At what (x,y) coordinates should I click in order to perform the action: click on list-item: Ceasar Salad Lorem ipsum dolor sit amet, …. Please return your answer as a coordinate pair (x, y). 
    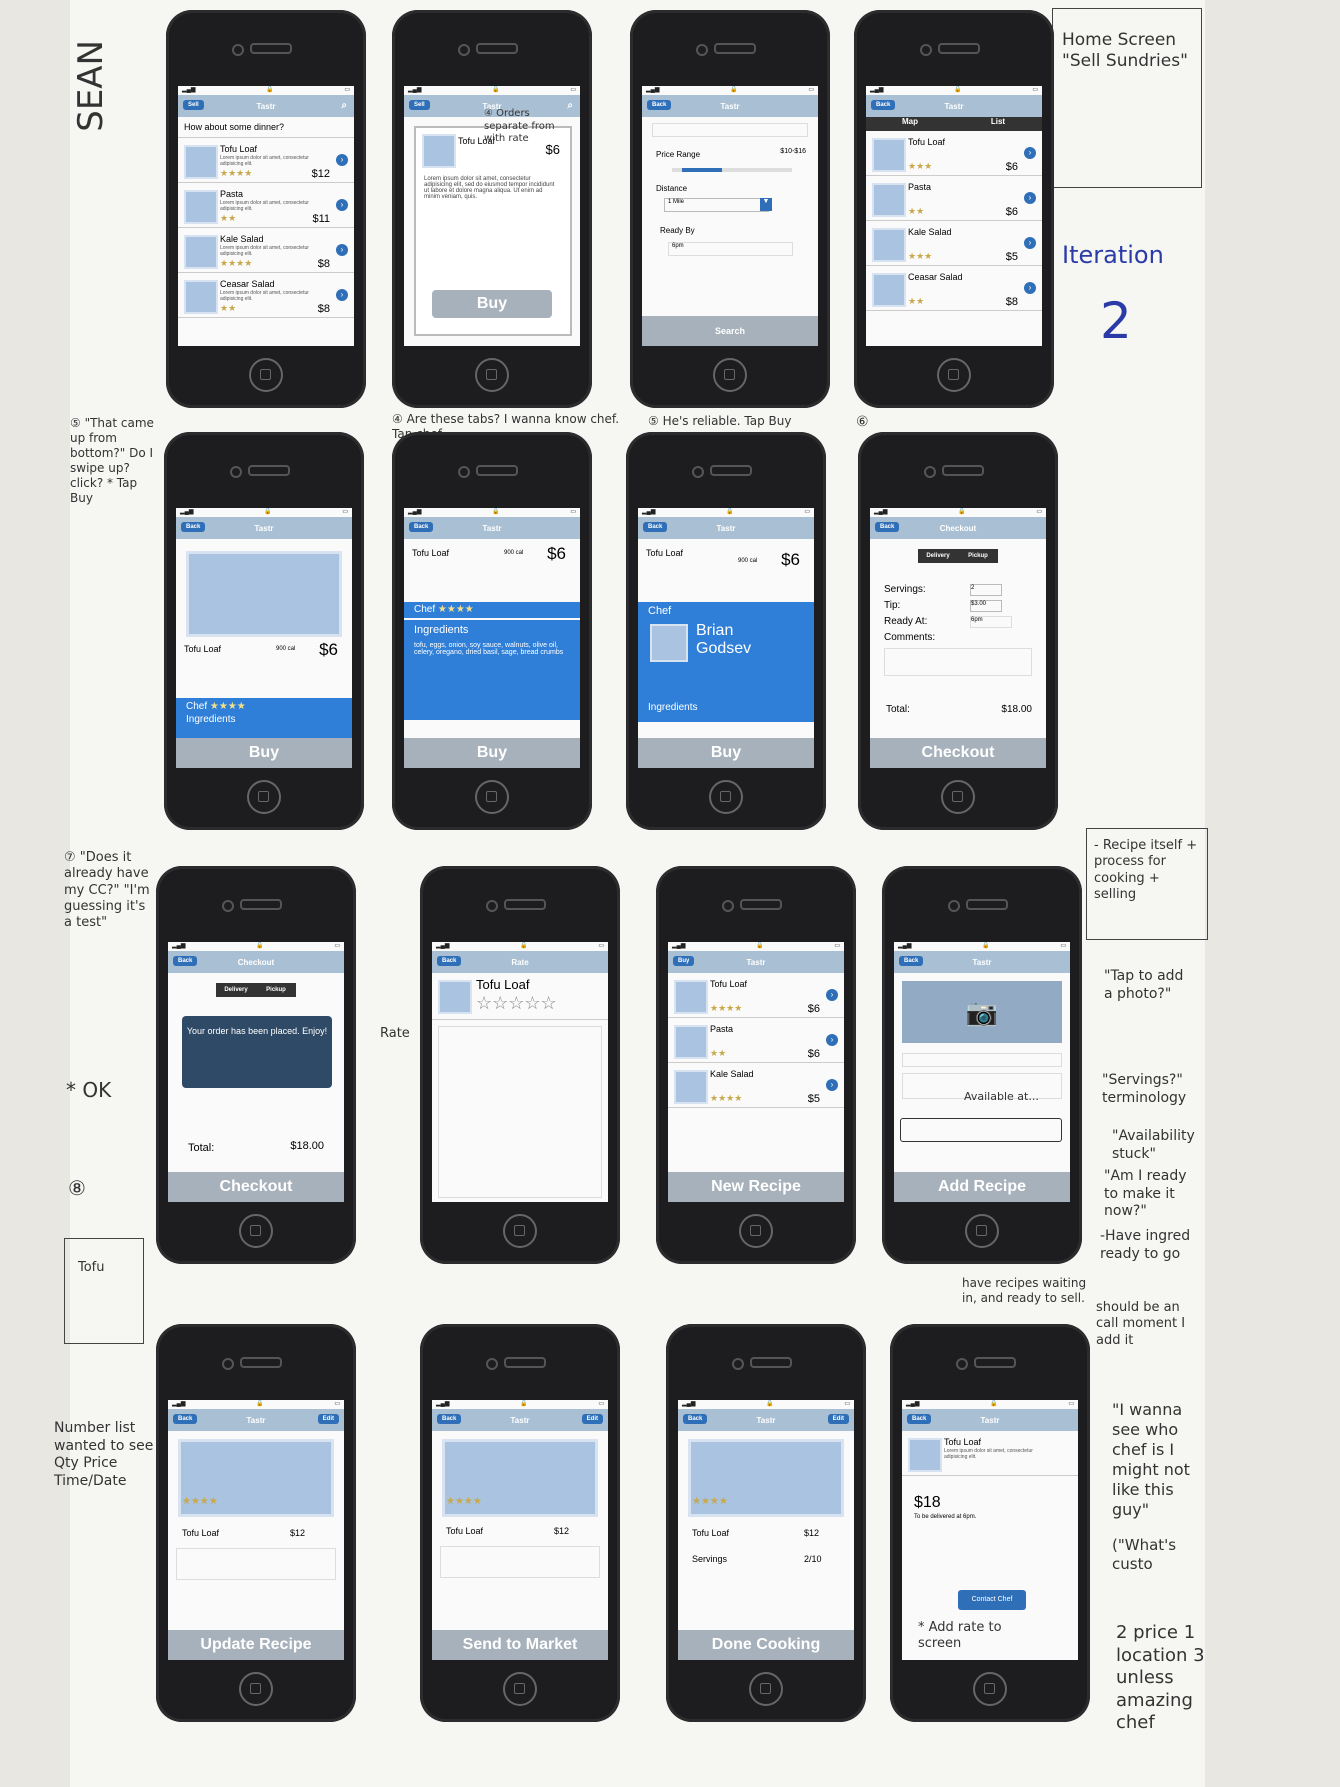
    Looking at the image, I should click on (266, 295).